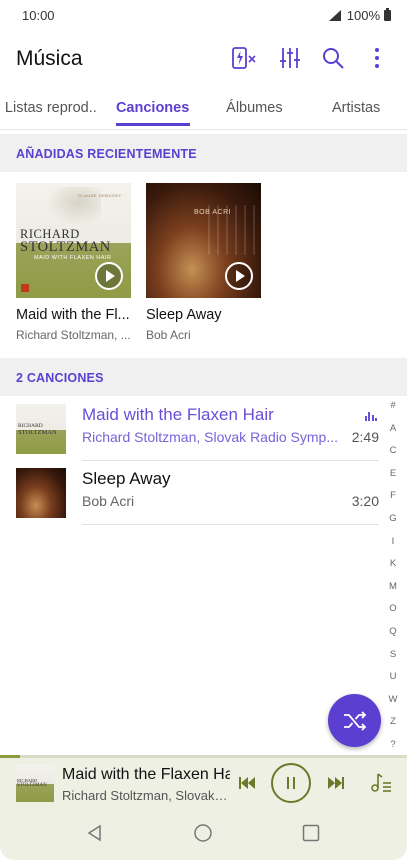 Image resolution: width=407 pixels, height=860 pixels. I want to click on song-duration: 2:49, so click(365, 437).